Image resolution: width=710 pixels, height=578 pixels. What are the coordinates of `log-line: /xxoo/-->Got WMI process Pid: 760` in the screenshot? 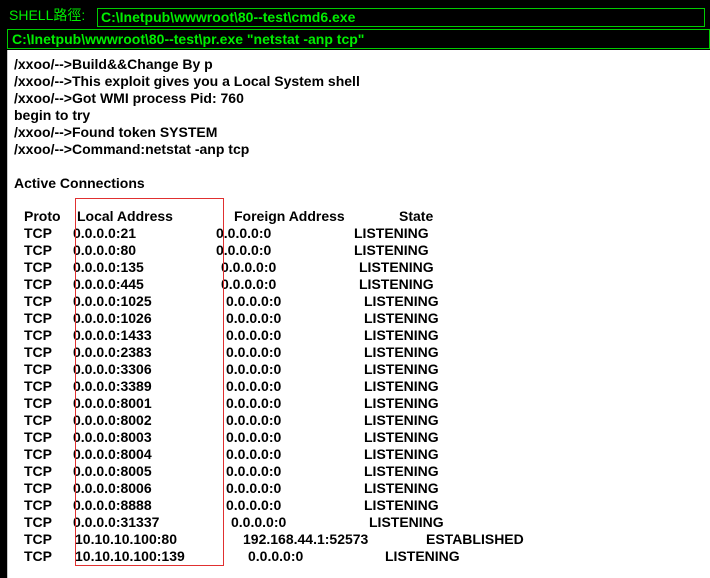 It's located at (129, 98).